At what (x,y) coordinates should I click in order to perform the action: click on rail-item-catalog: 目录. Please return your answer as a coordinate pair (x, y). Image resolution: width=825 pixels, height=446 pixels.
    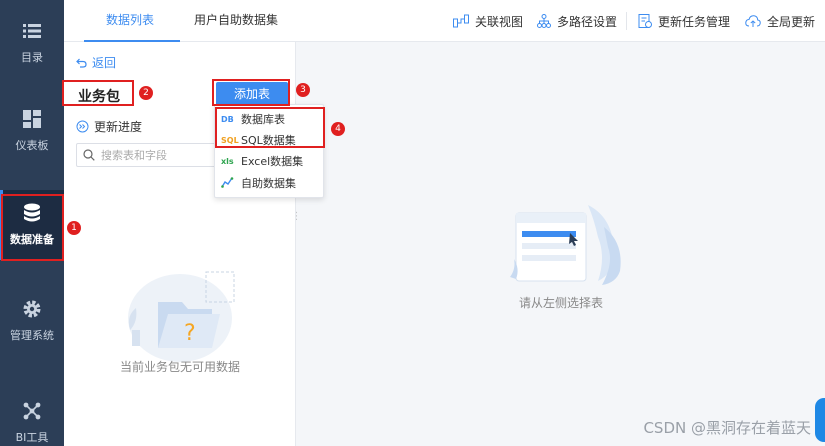
    Looking at the image, I should click on (32, 43).